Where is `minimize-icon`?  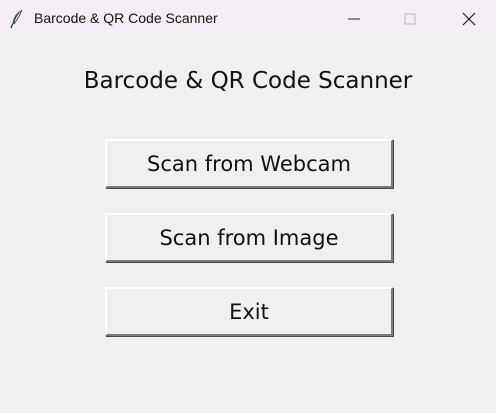 minimize-icon is located at coordinates (354, 19).